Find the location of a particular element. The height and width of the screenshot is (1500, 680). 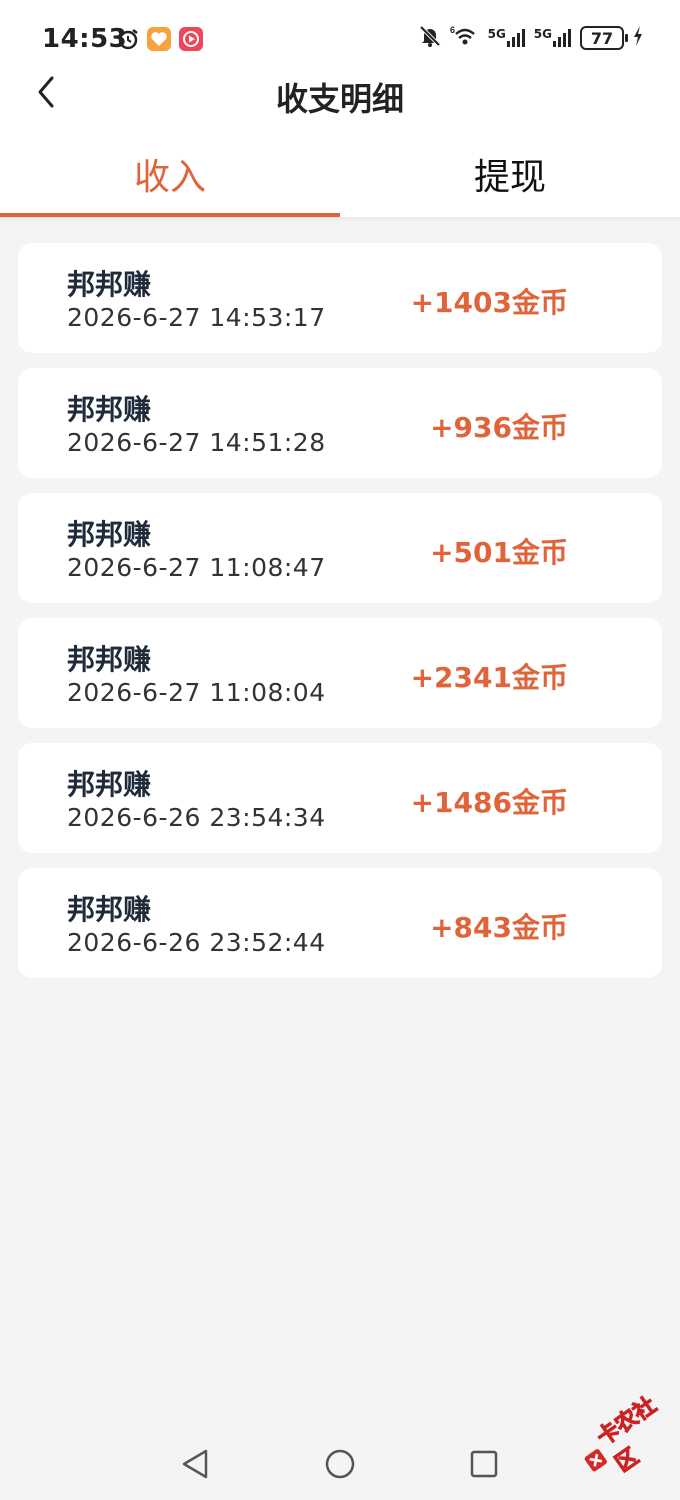

system-back-button is located at coordinates (195, 1464).